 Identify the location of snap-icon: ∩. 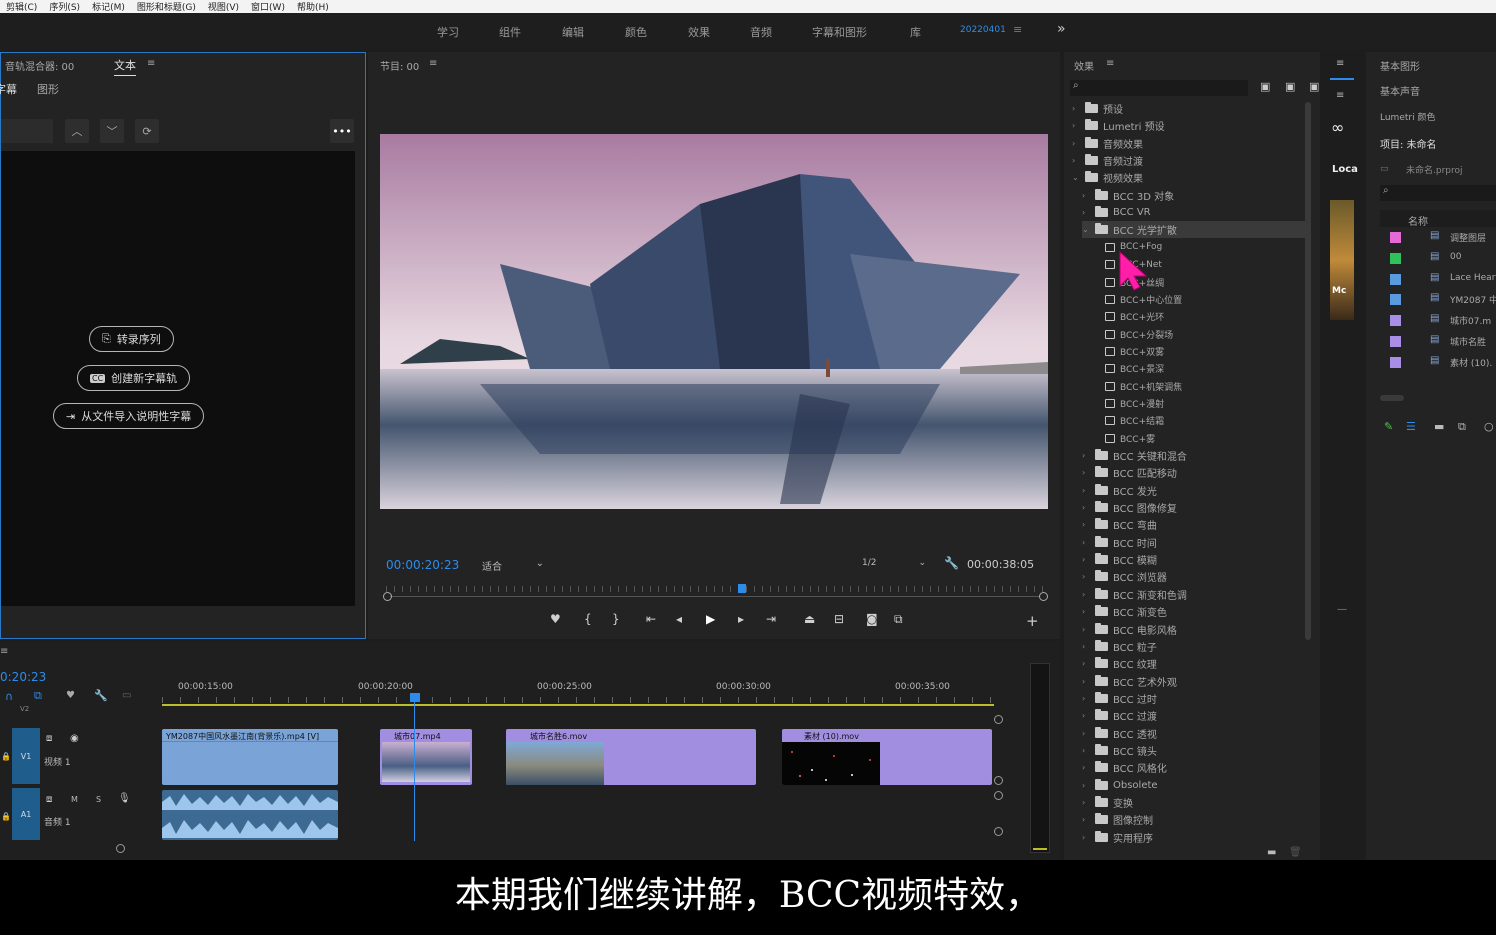
(9, 696).